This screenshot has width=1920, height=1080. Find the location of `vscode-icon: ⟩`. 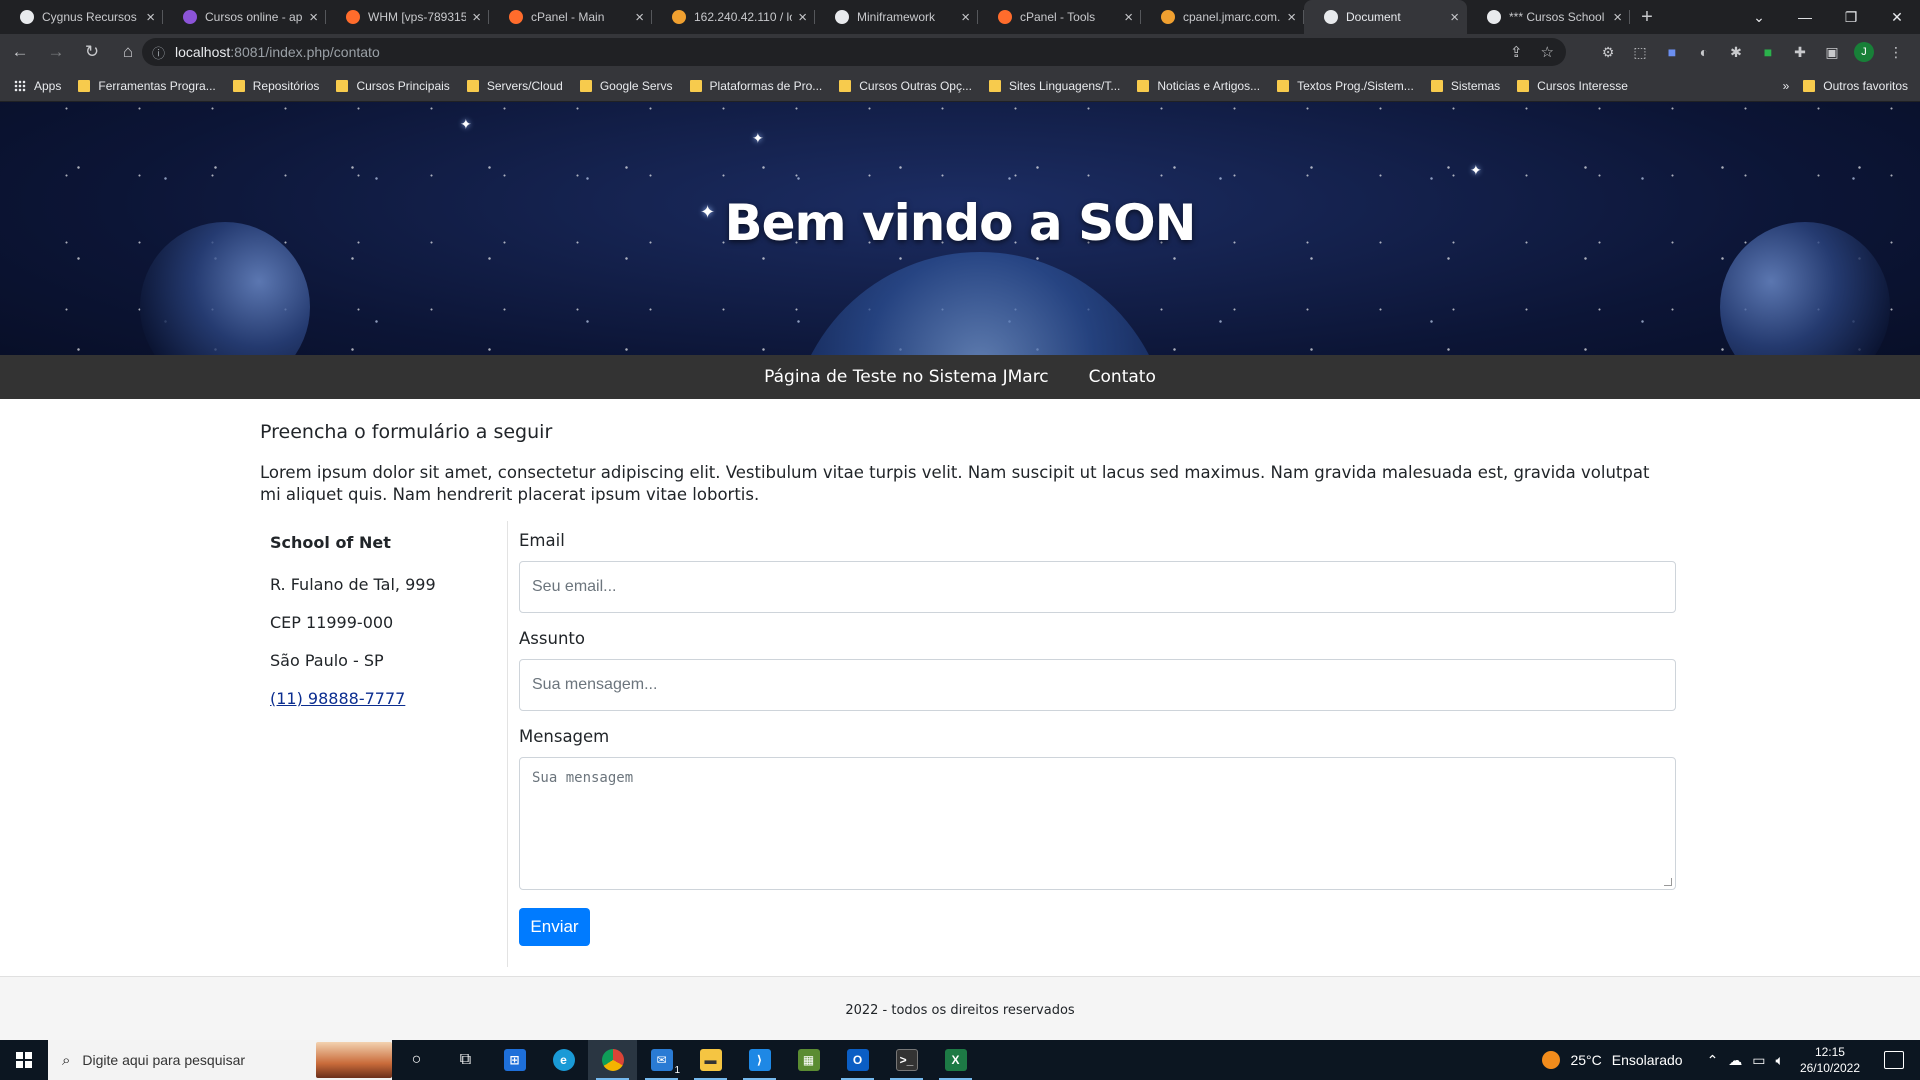

vscode-icon: ⟩ is located at coordinates (759, 1060).